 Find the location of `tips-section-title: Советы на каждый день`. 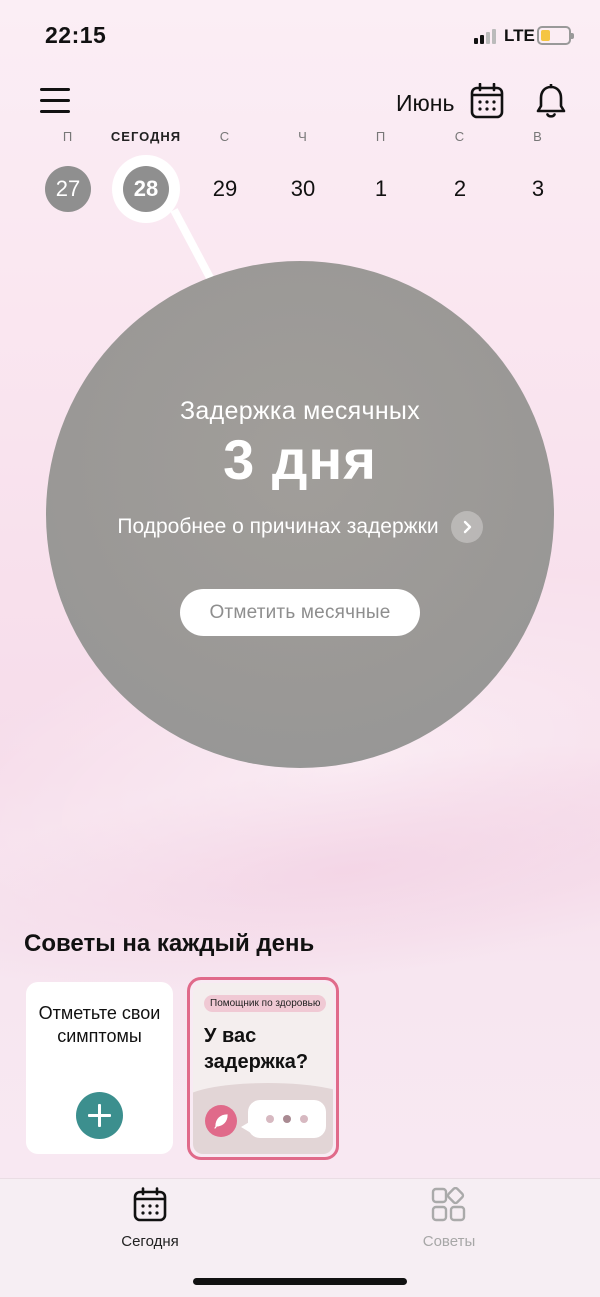

tips-section-title: Советы на каждый день is located at coordinates (169, 943).